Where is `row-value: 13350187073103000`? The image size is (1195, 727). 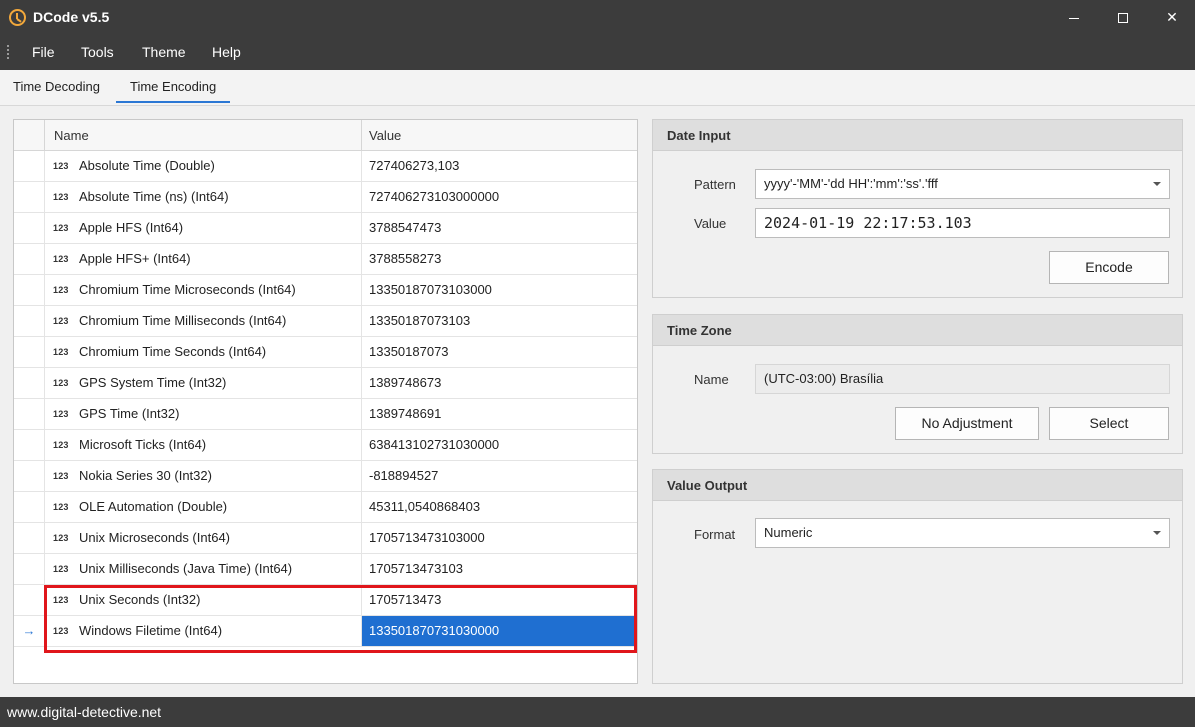
row-value: 13350187073103000 is located at coordinates (499, 290).